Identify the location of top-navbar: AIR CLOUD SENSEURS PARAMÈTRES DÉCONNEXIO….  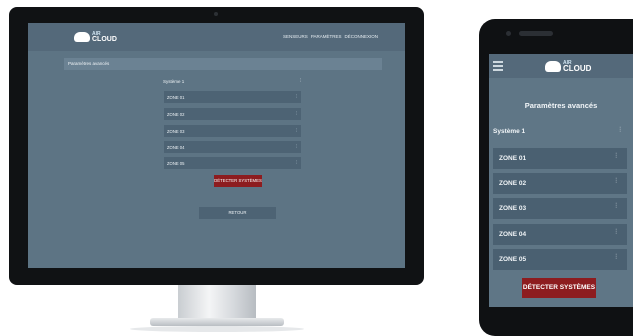
(216, 37).